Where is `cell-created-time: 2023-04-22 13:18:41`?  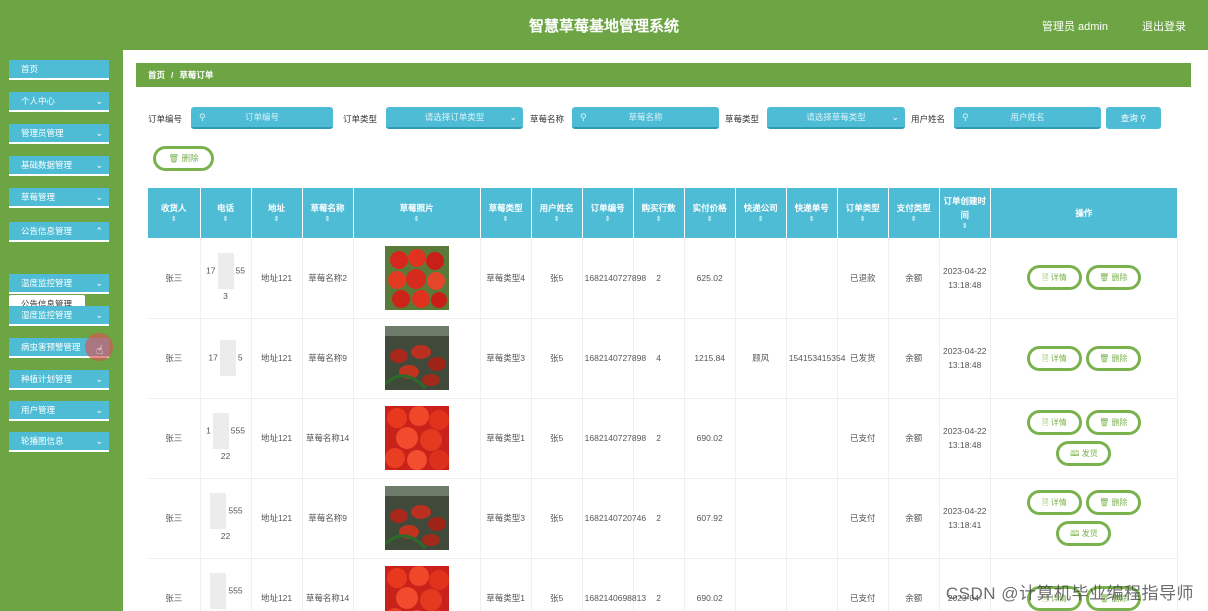
cell-created-time: 2023-04-22 13:18:41 is located at coordinates (965, 518).